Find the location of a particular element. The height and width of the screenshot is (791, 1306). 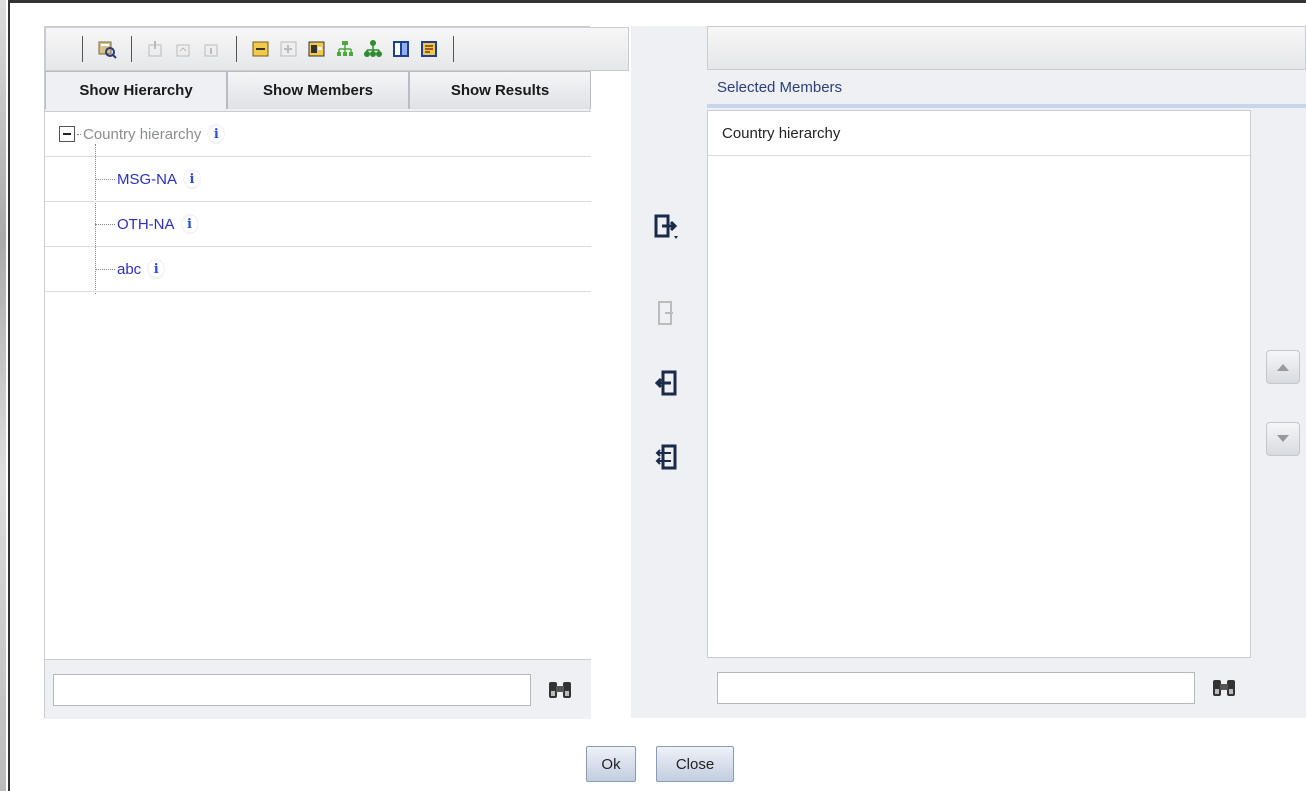

transfer-controls is located at coordinates (669, 372).